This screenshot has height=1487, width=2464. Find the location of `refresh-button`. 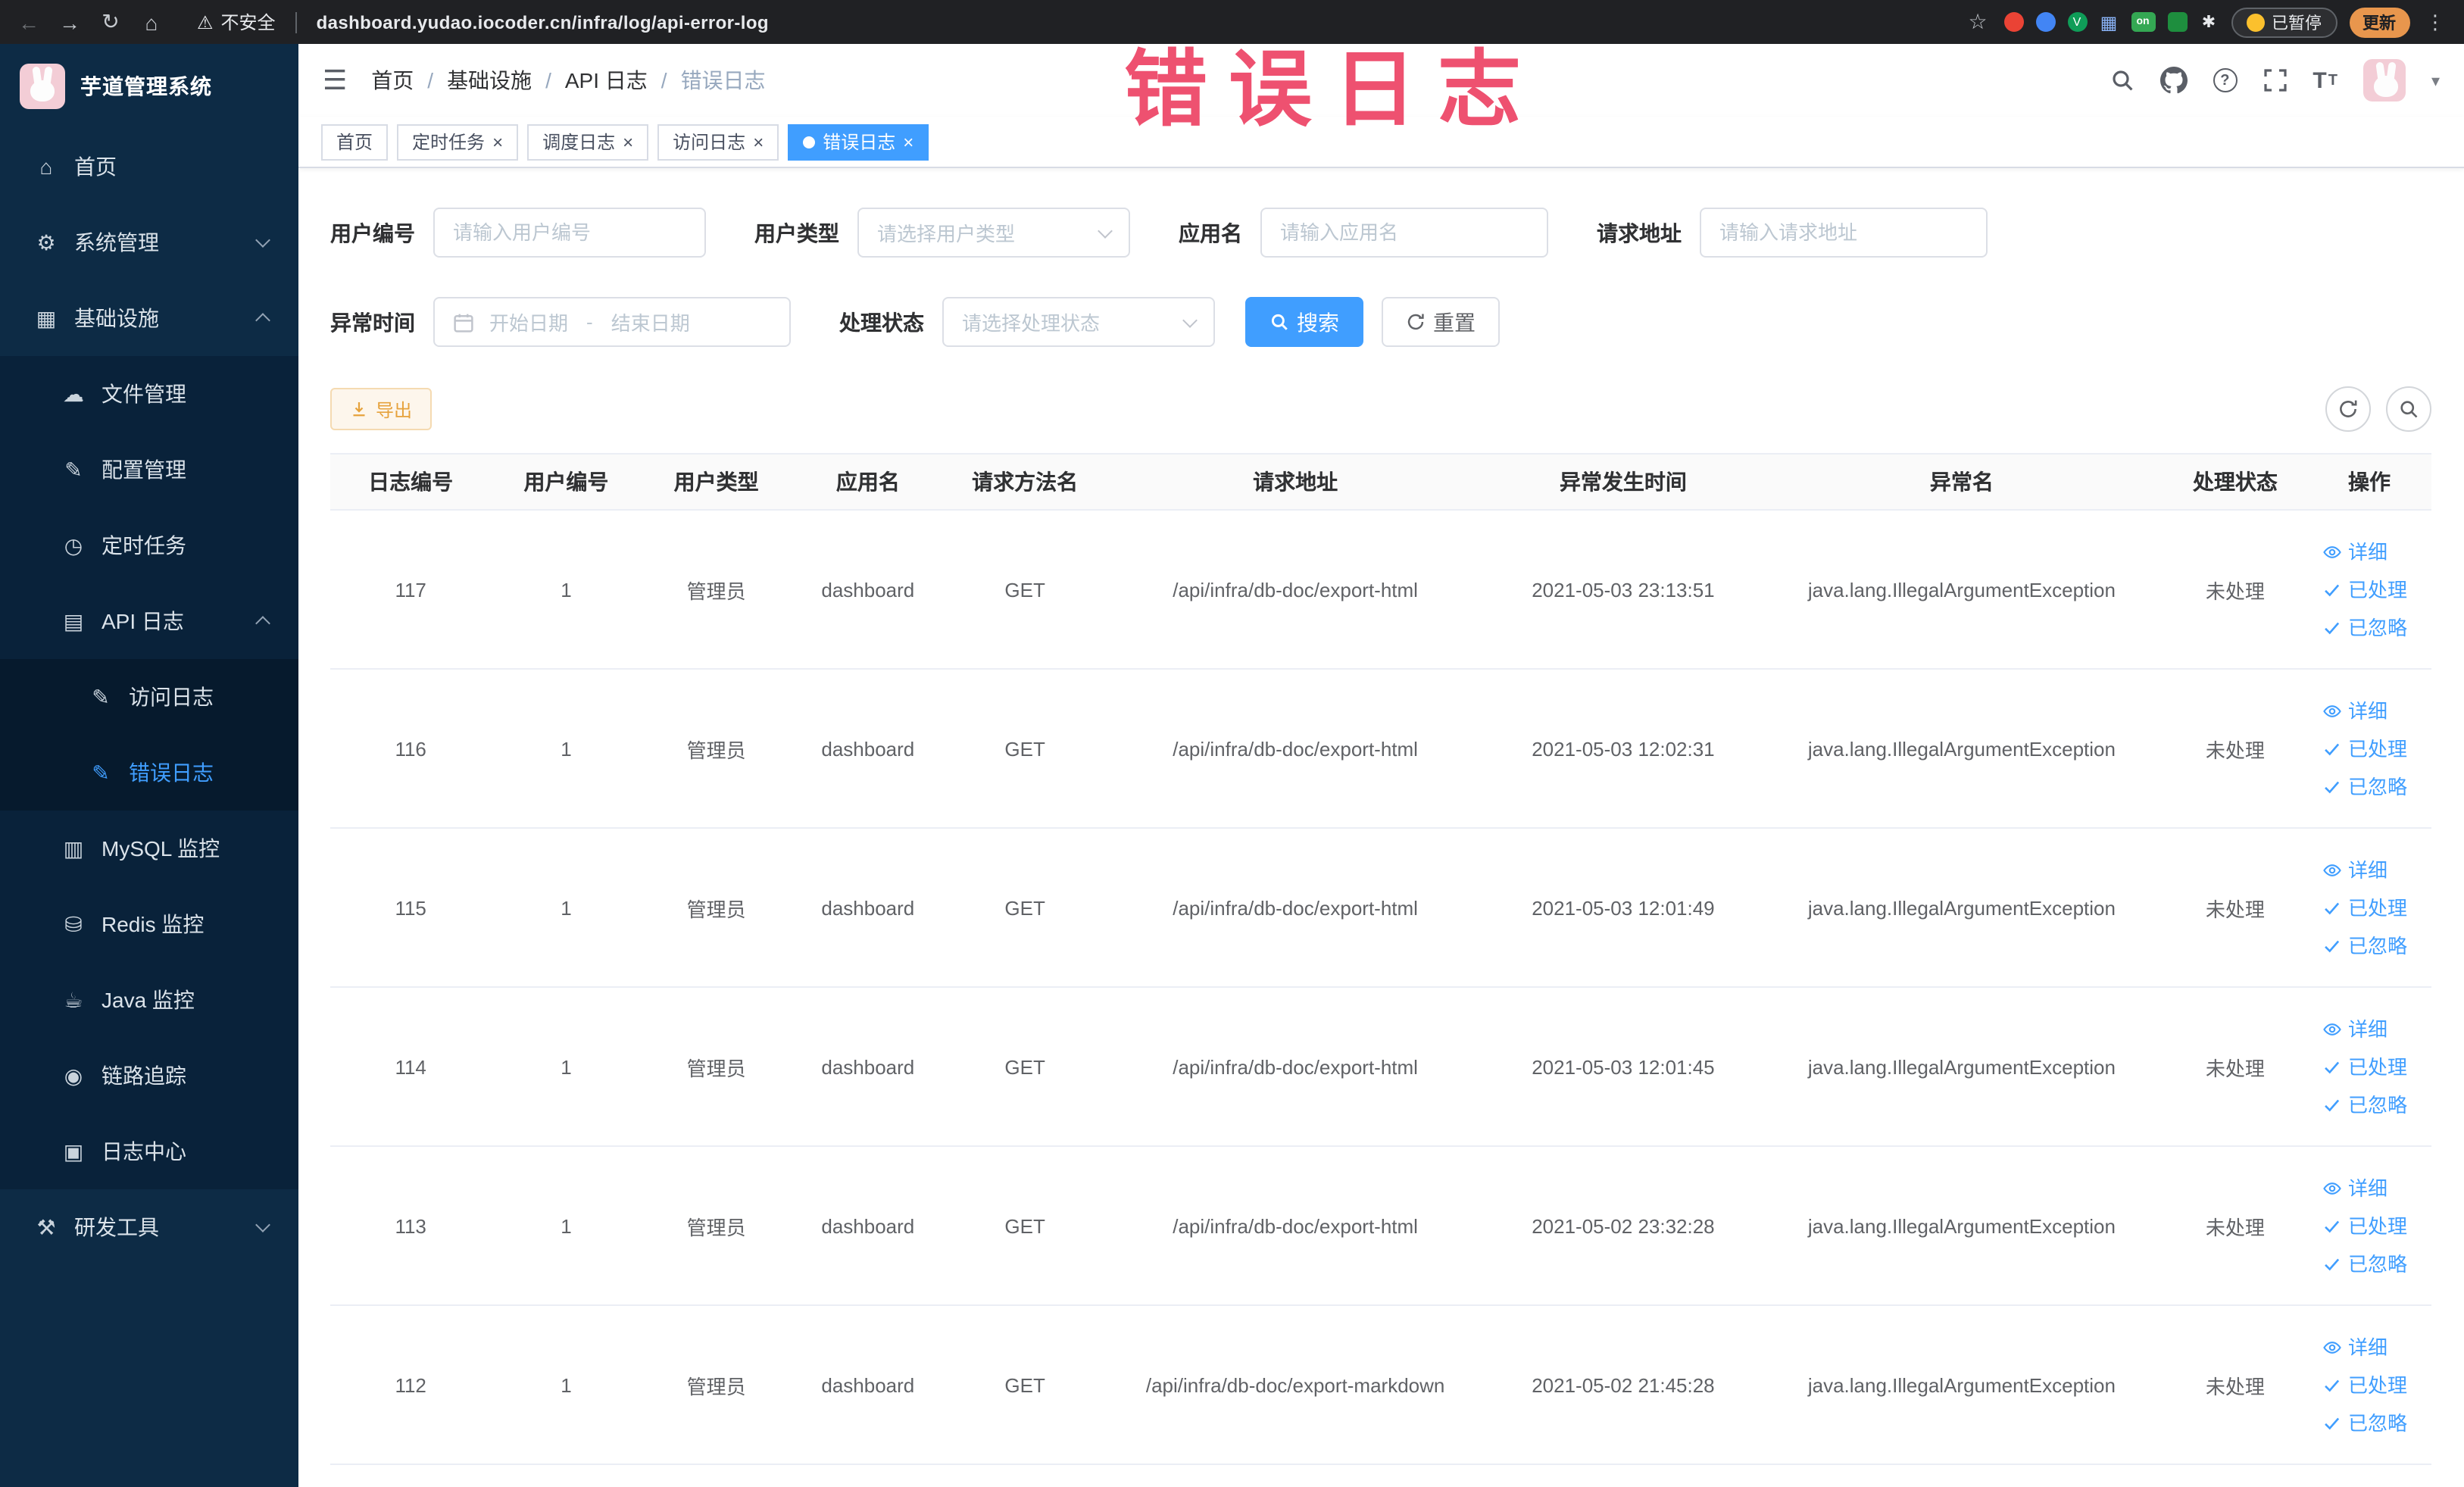

refresh-button is located at coordinates (2347, 409).